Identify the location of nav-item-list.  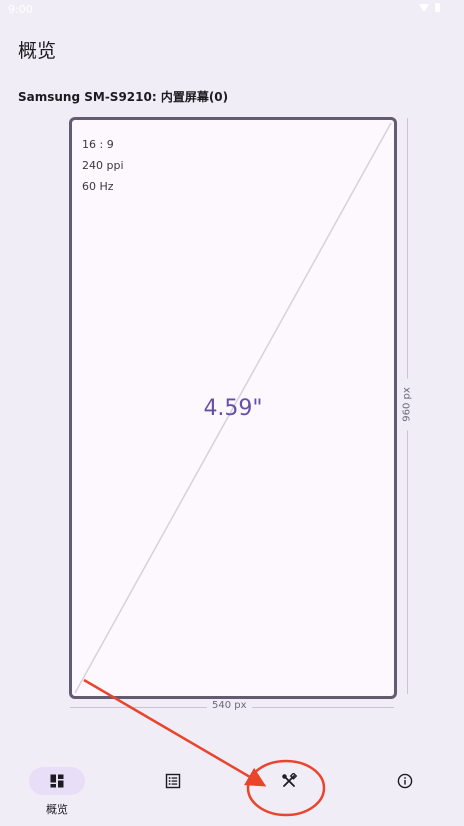
(175, 788).